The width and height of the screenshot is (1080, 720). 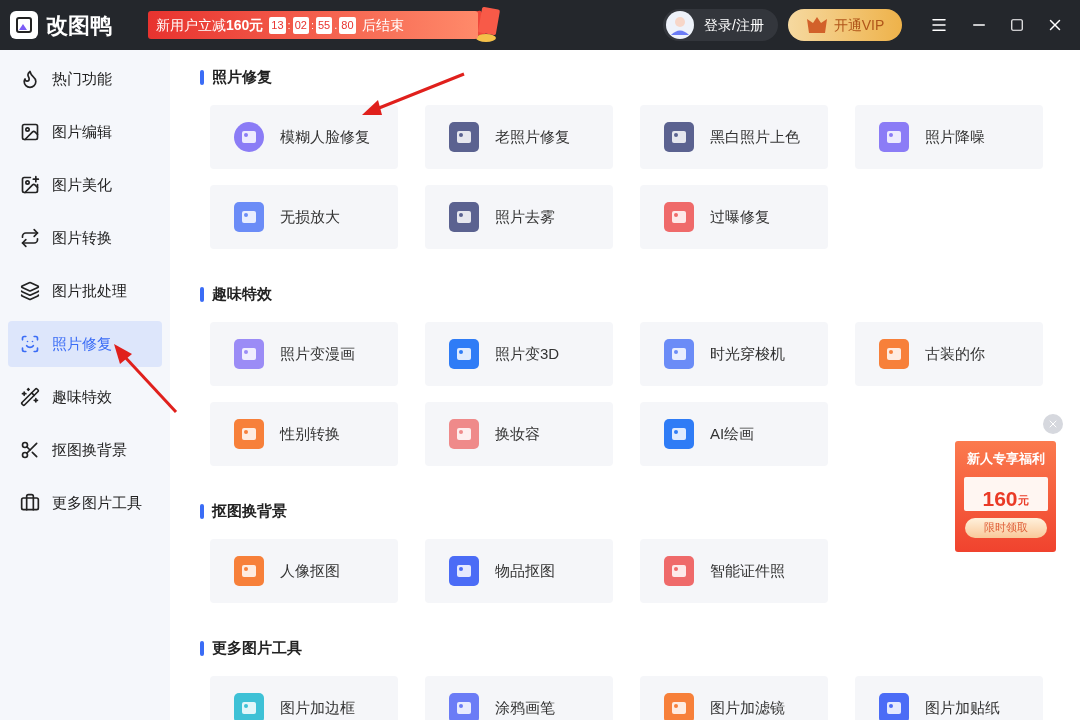 I want to click on countdown-digits: 02, so click(x=300, y=25).